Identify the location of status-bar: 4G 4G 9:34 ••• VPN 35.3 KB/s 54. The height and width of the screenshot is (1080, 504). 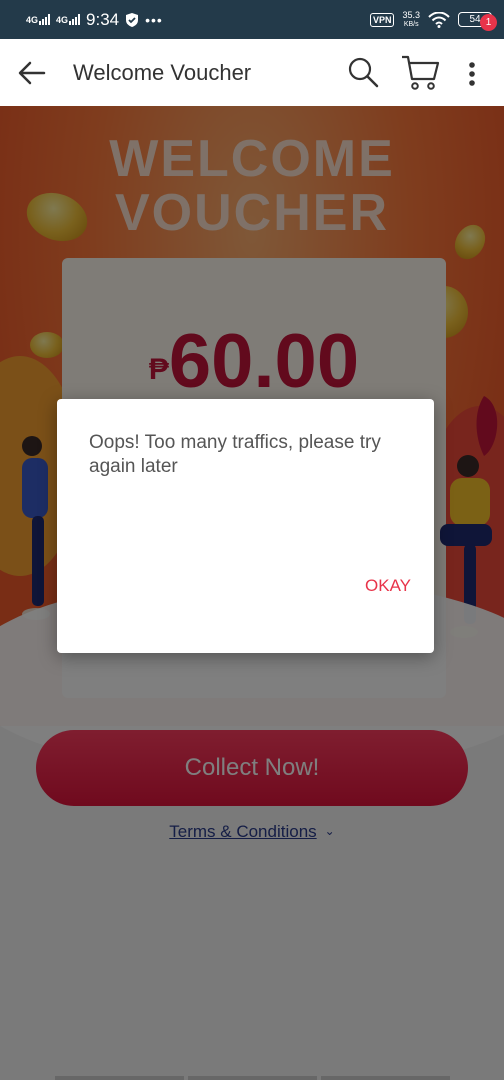
(252, 19).